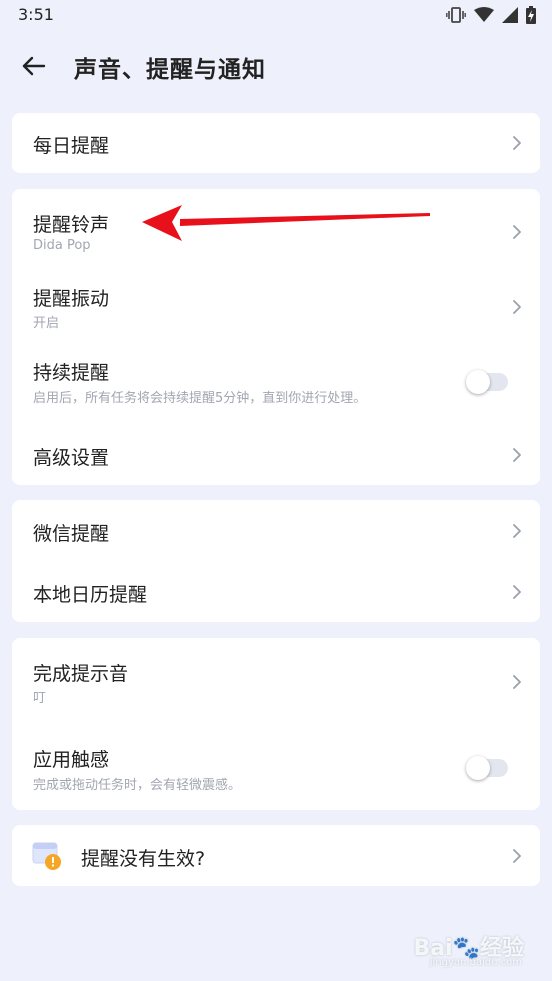  What do you see at coordinates (71, 225) in the screenshot?
I see `ringtone-label: 提醒铃声` at bounding box center [71, 225].